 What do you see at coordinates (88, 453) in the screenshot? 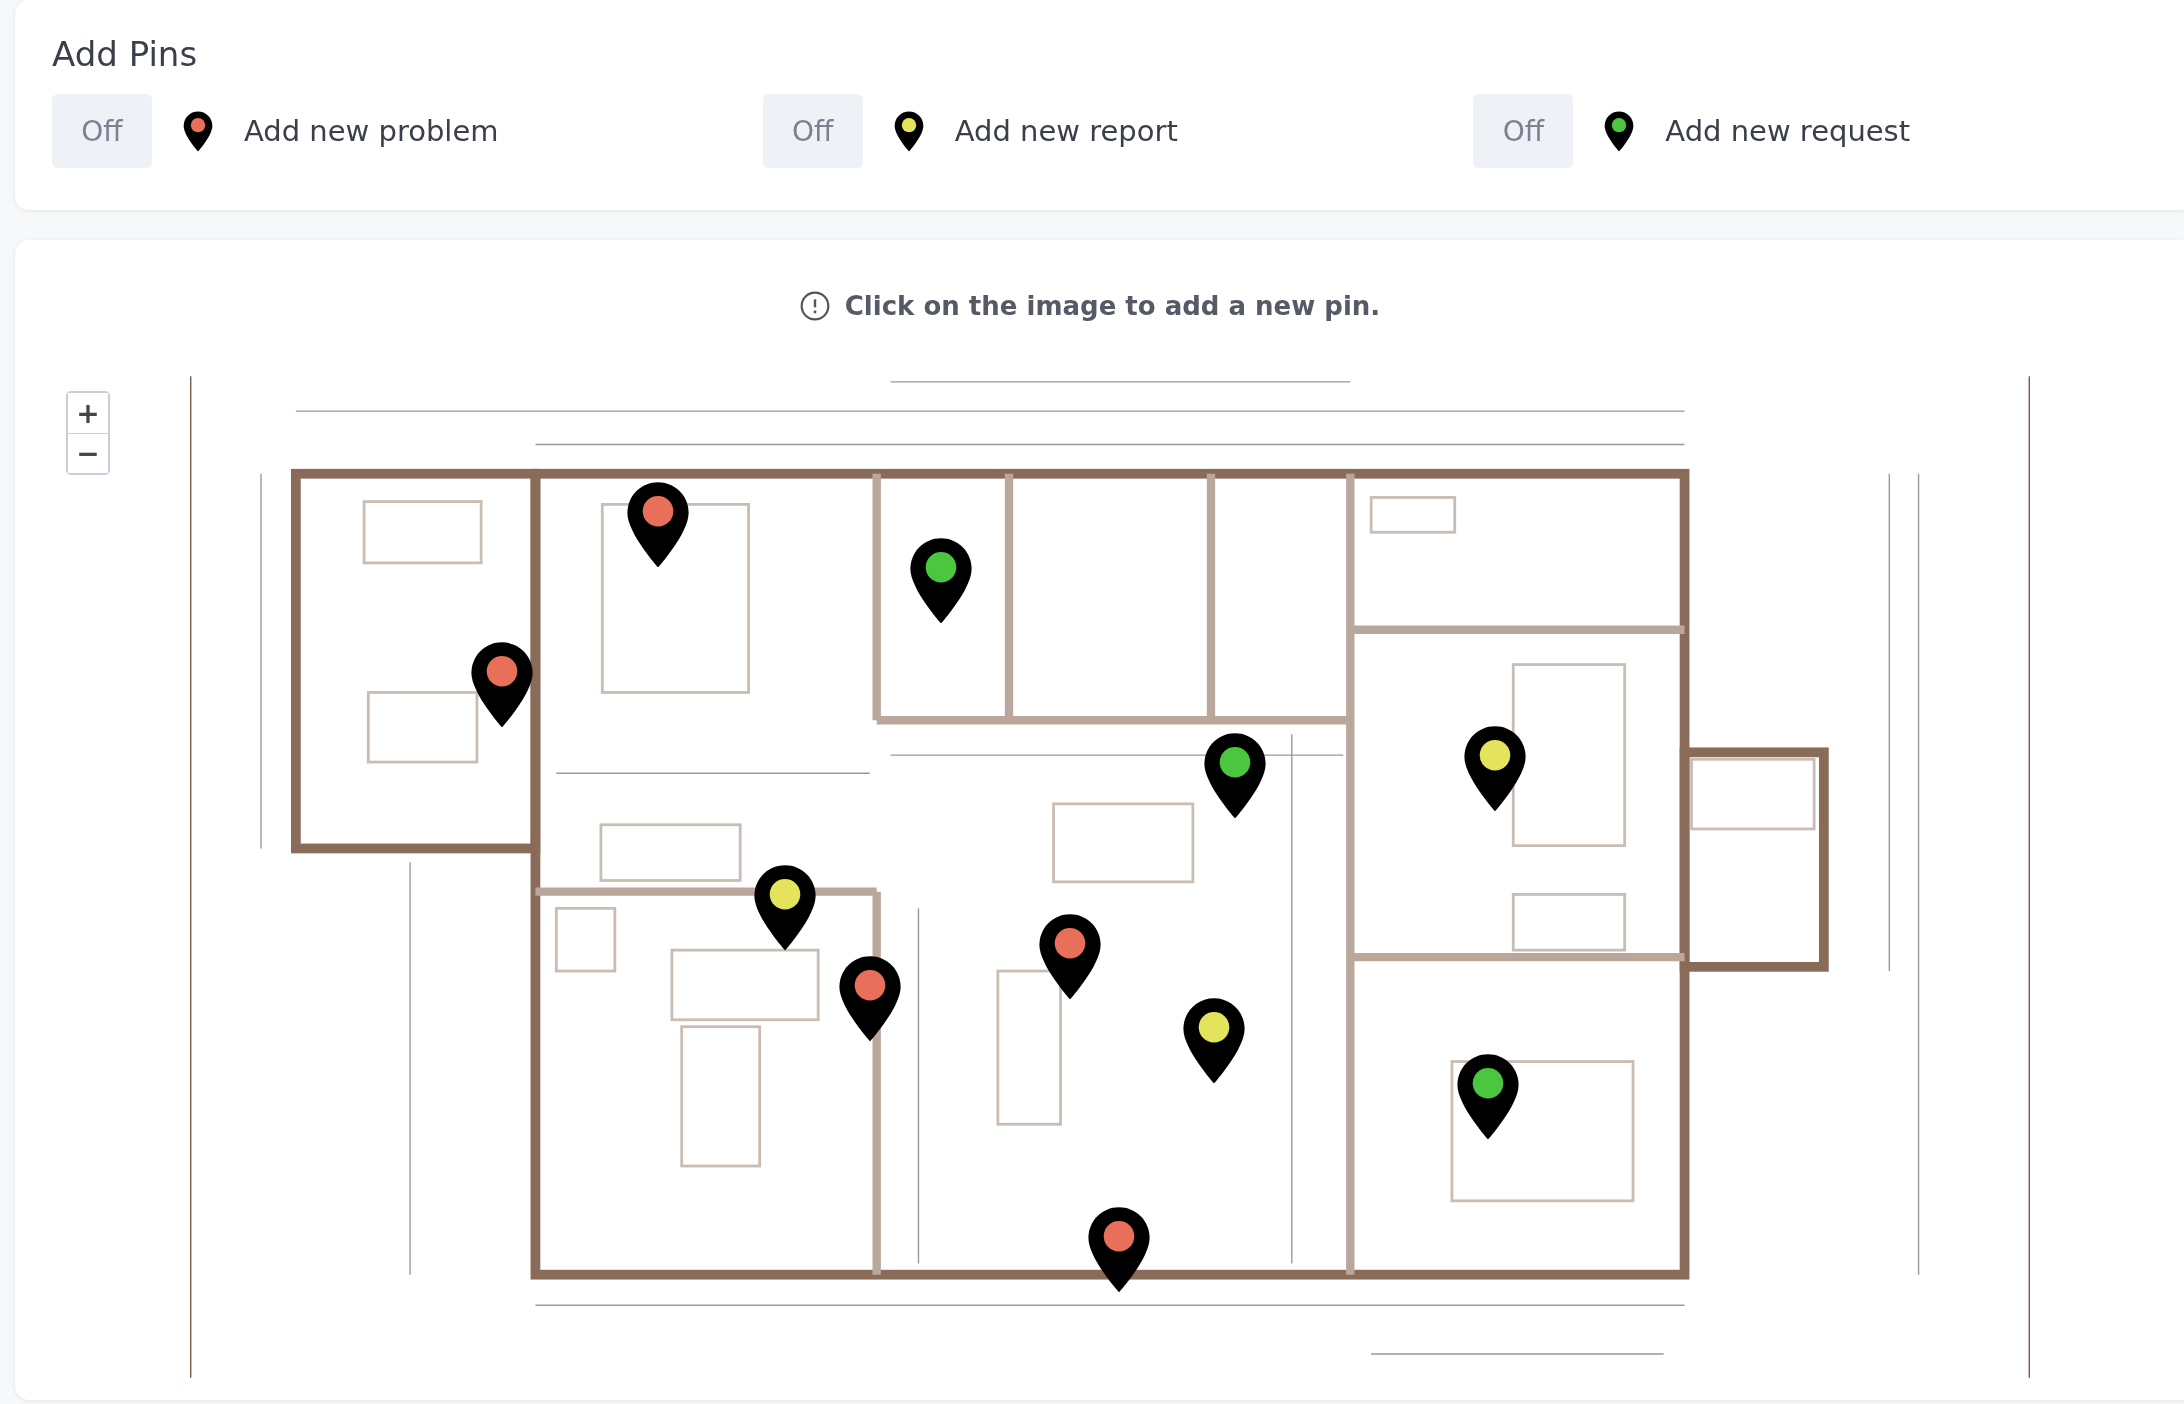
I see `zoom-out-button: −` at bounding box center [88, 453].